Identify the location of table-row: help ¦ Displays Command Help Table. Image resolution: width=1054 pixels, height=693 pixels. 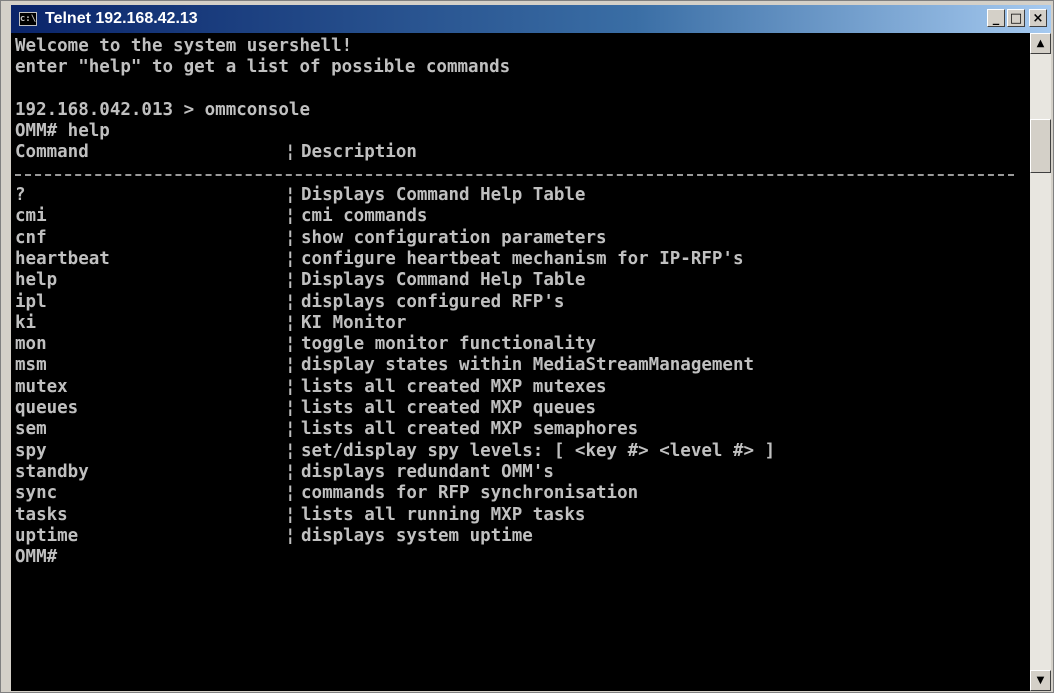
(522, 280).